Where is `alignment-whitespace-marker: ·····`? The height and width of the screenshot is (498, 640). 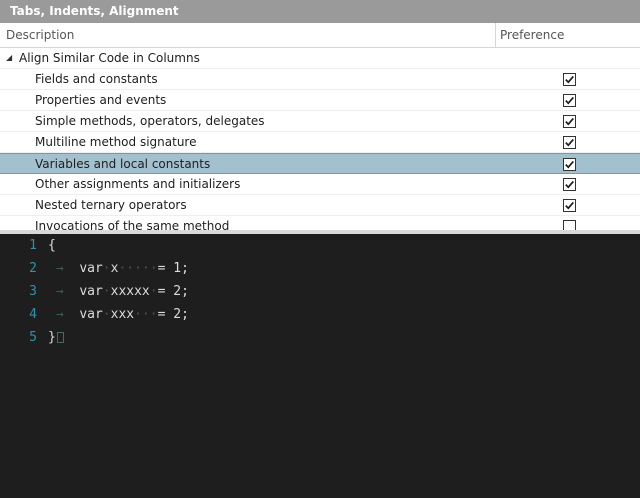
alignment-whitespace-marker: ····· is located at coordinates (138, 268).